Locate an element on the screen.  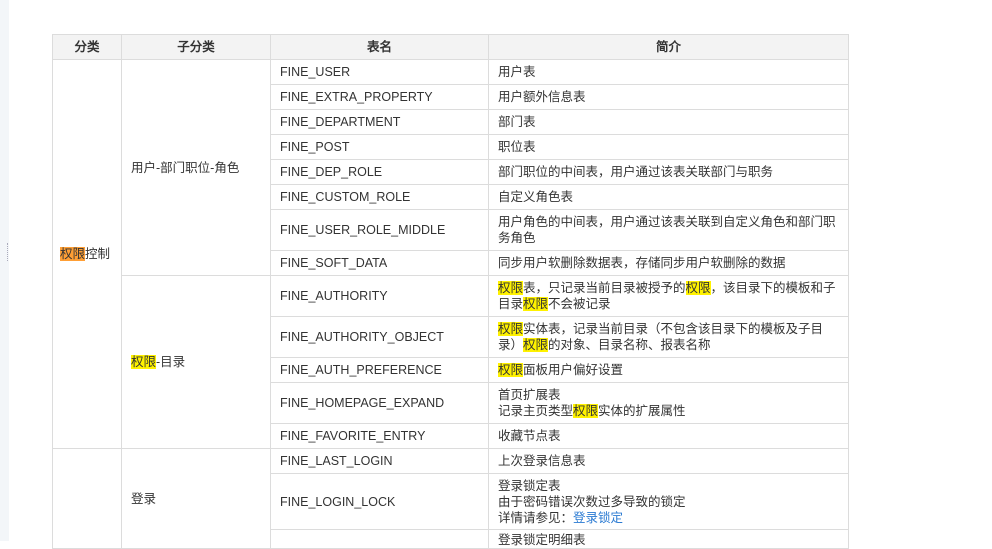
table-name-cell: FINE_LOGIN_LOCK is located at coordinates (379, 501).